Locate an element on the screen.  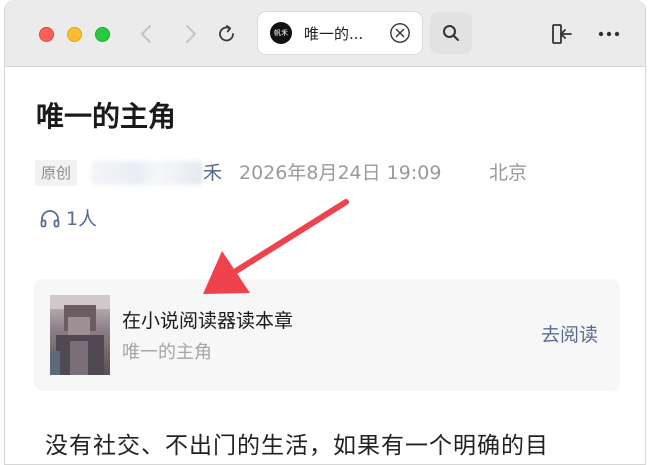
more-menu-button is located at coordinates (609, 34).